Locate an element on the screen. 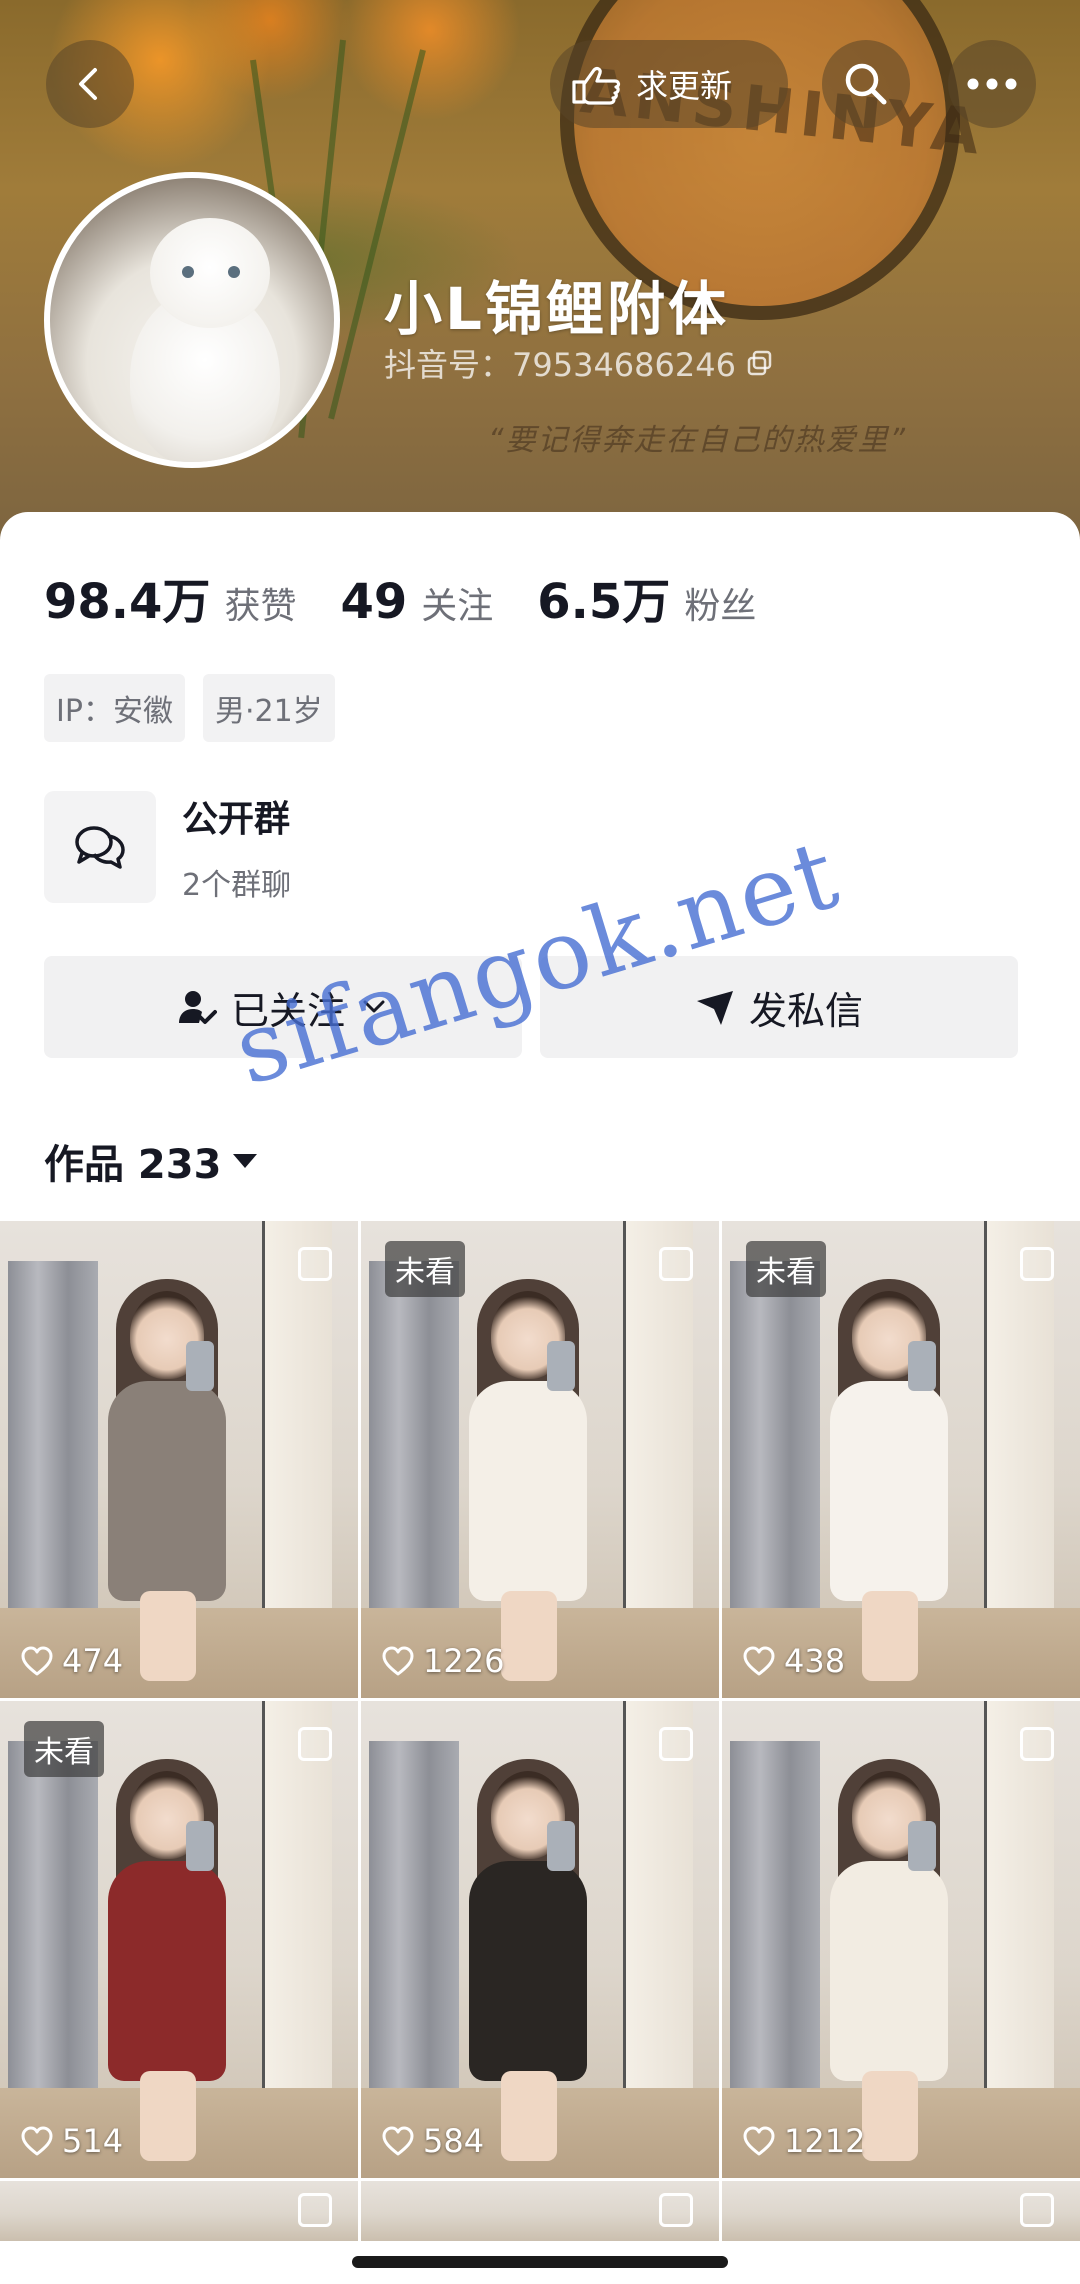  group-title: 公开群 is located at coordinates (236, 819).